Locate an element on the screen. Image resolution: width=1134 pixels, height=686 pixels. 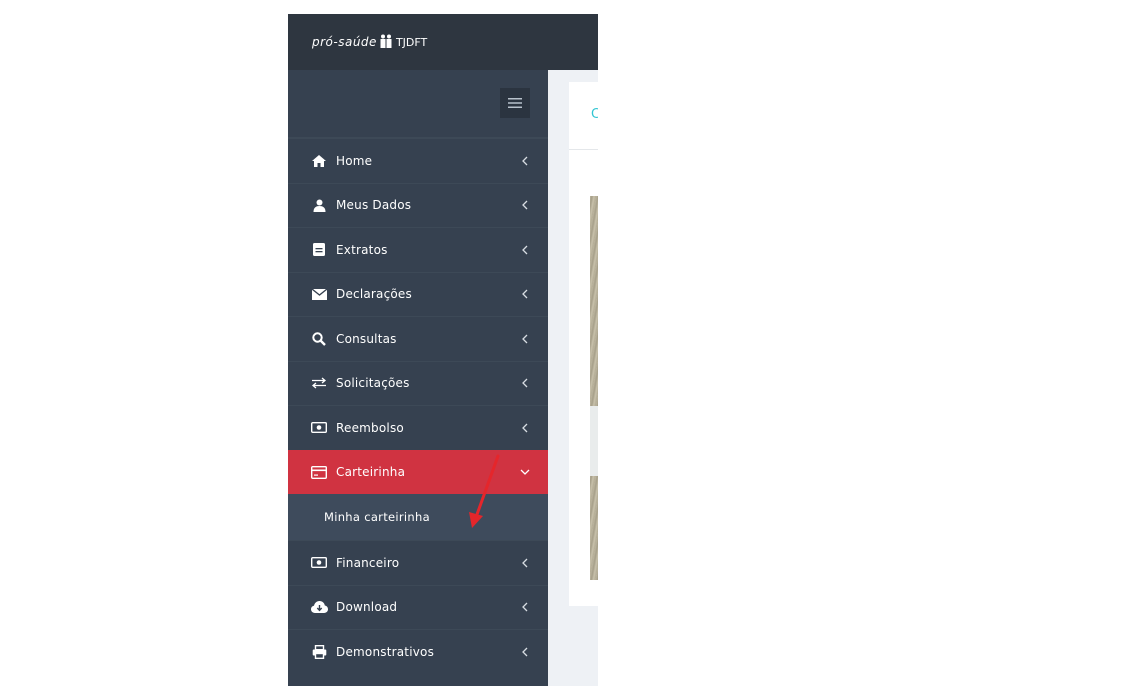
sidebar-item-label: Download is located at coordinates (367, 607).